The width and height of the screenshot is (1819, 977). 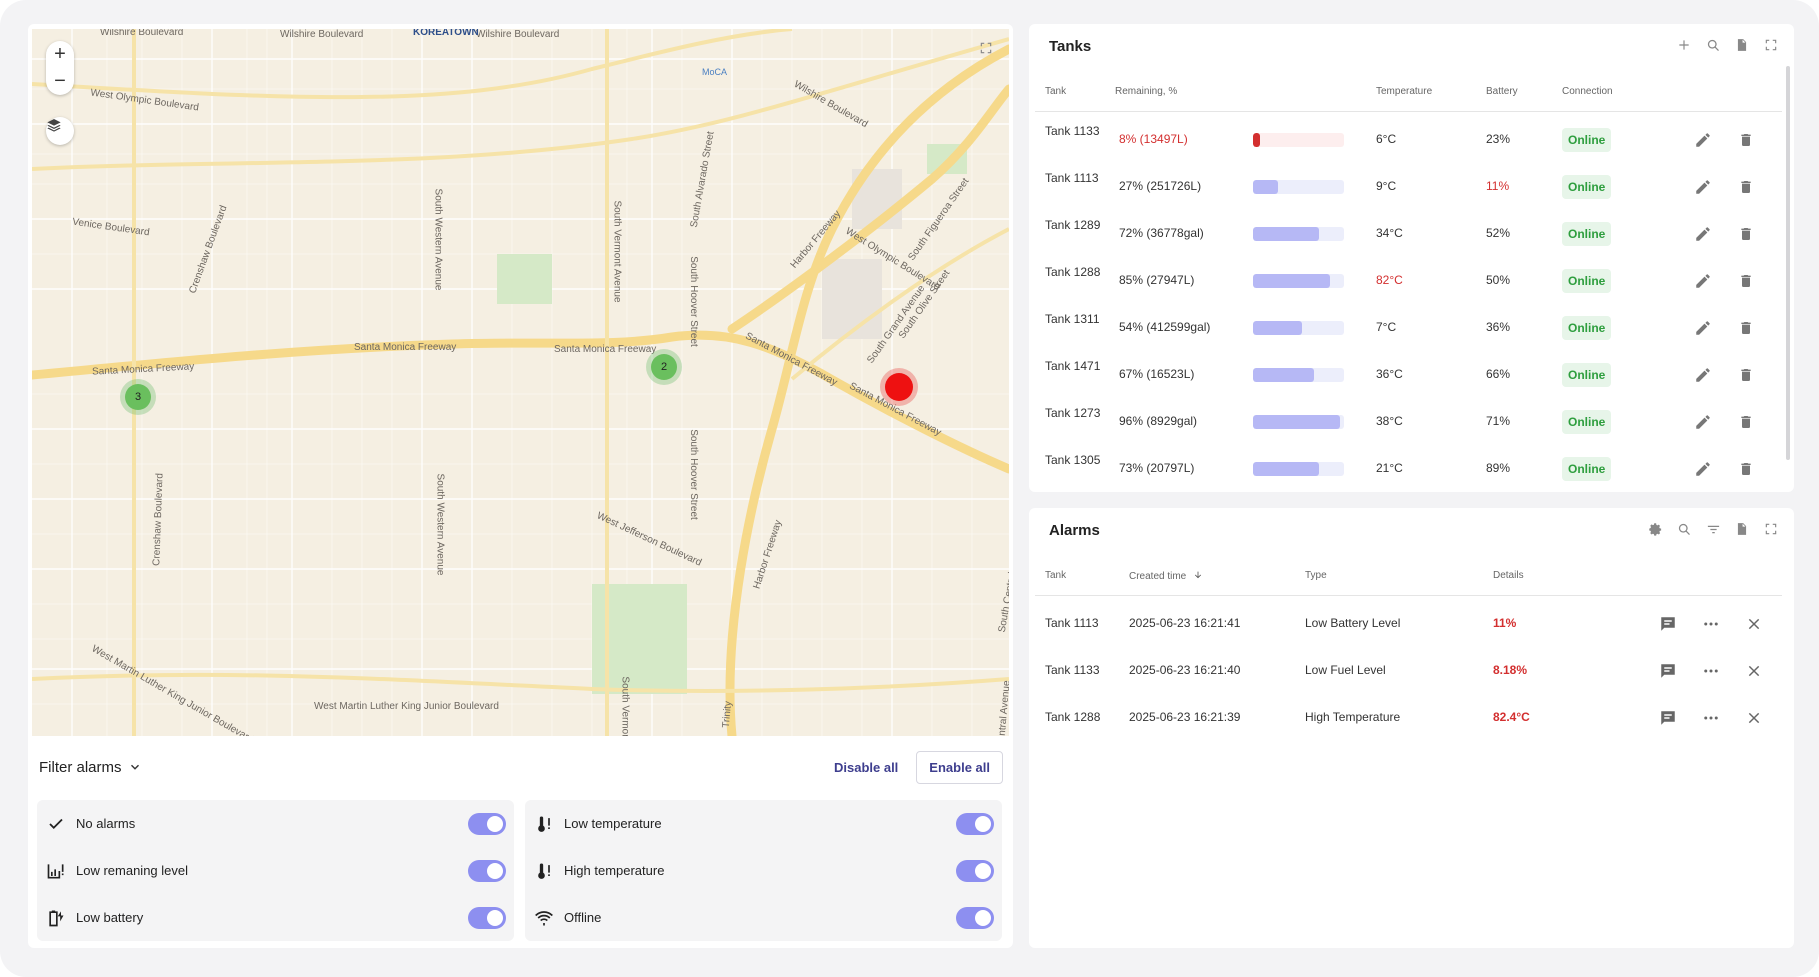 I want to click on filter-low-temperature: Low temperature, so click(x=763, y=823).